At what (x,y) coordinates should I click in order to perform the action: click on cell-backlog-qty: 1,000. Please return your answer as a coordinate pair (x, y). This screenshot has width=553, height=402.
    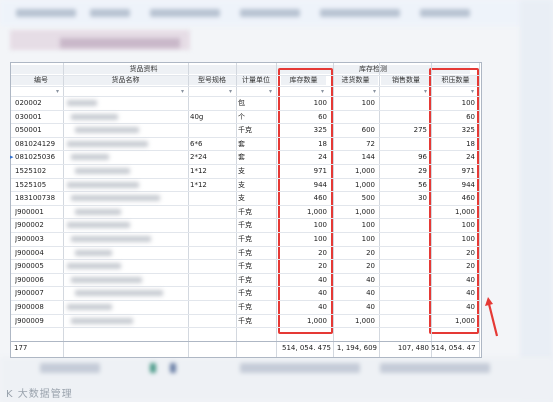
    Looking at the image, I should click on (464, 320).